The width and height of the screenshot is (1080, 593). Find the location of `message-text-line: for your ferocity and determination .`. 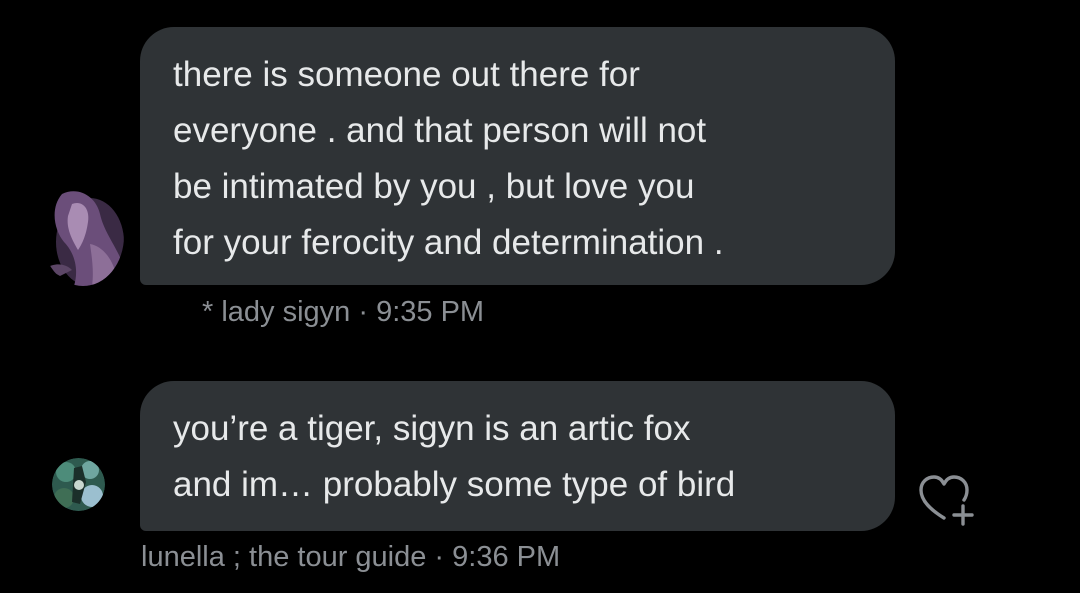

message-text-line: for your ferocity and determination . is located at coordinates (448, 242).